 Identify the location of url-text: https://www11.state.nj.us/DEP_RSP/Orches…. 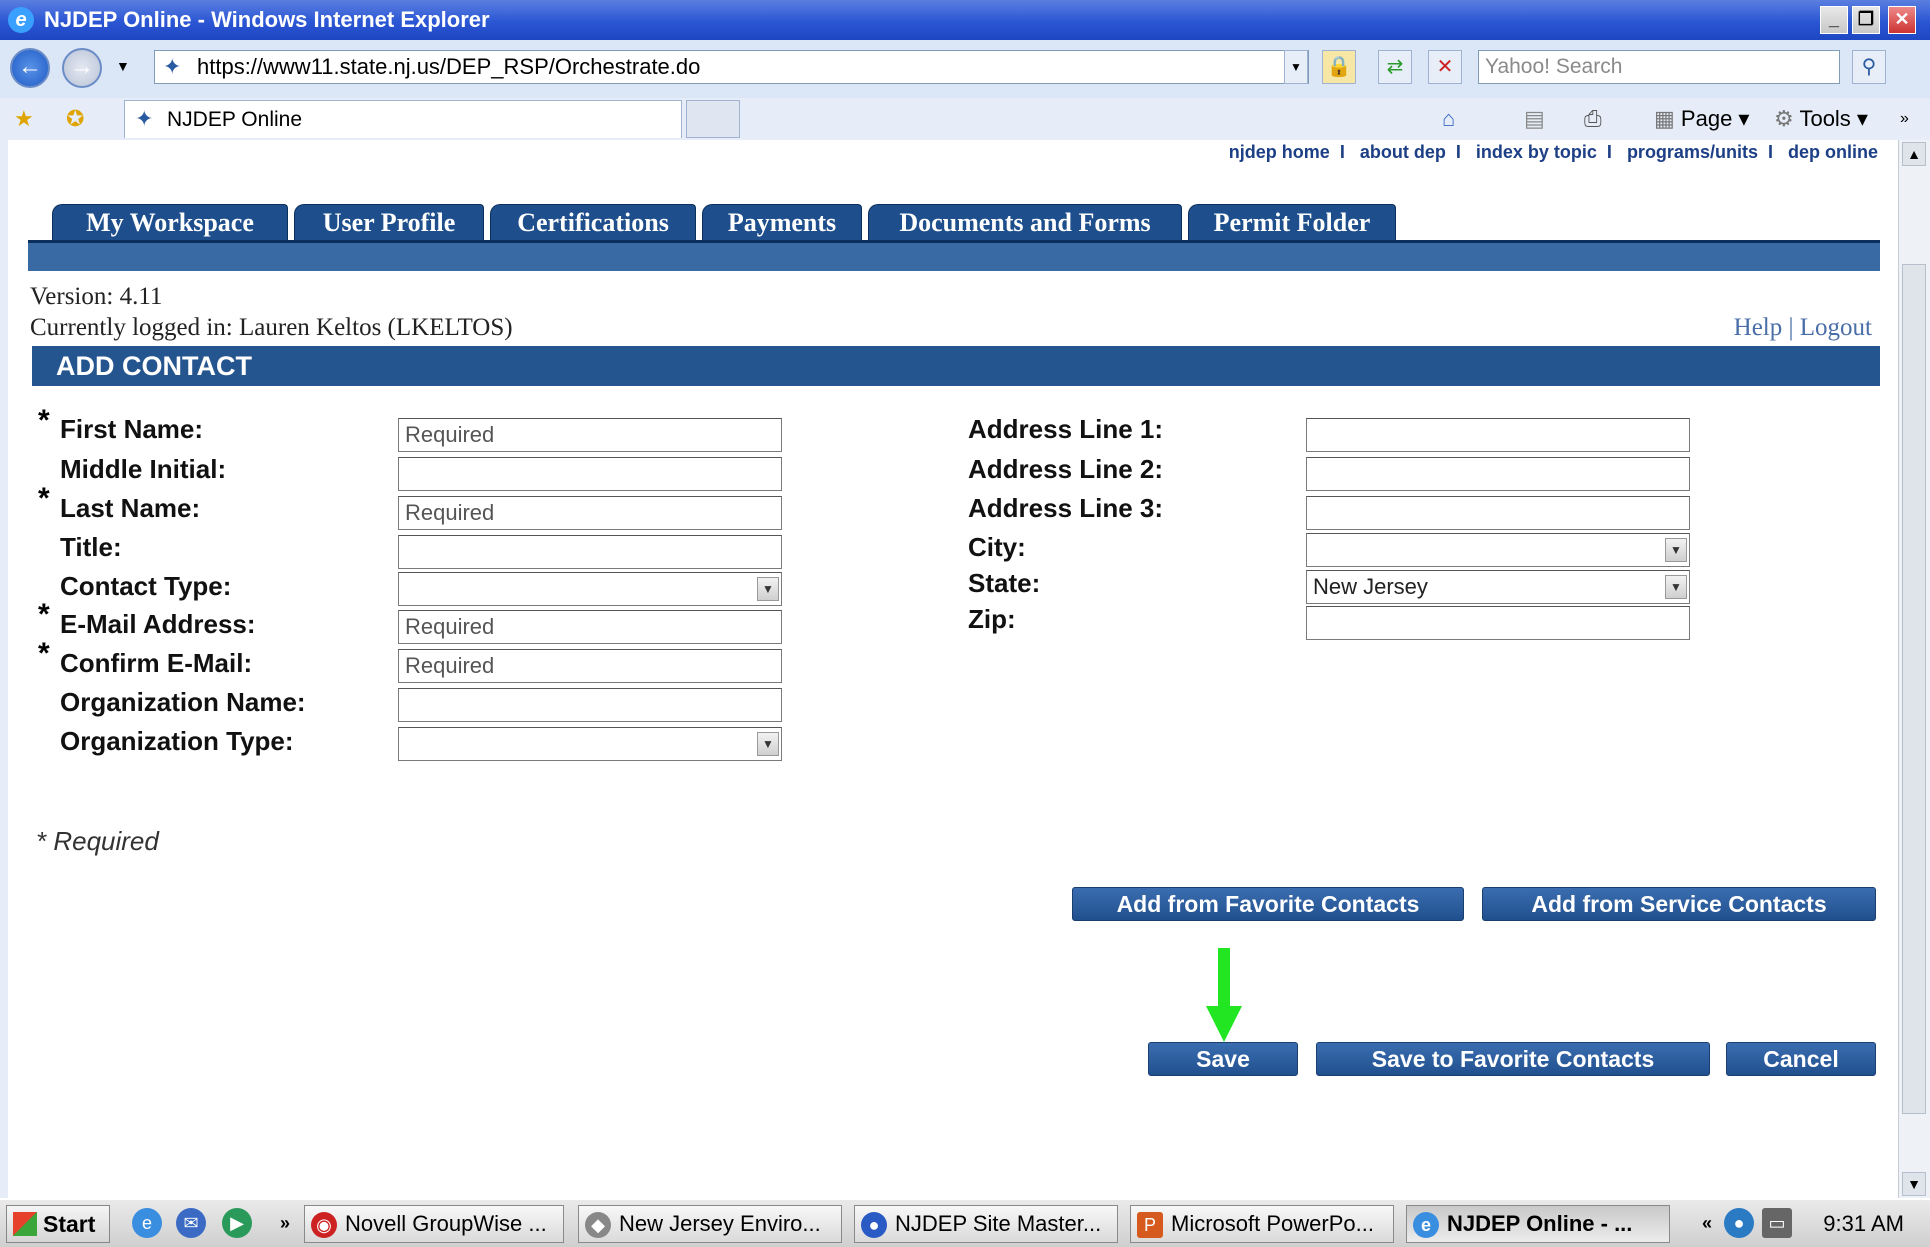
(449, 66).